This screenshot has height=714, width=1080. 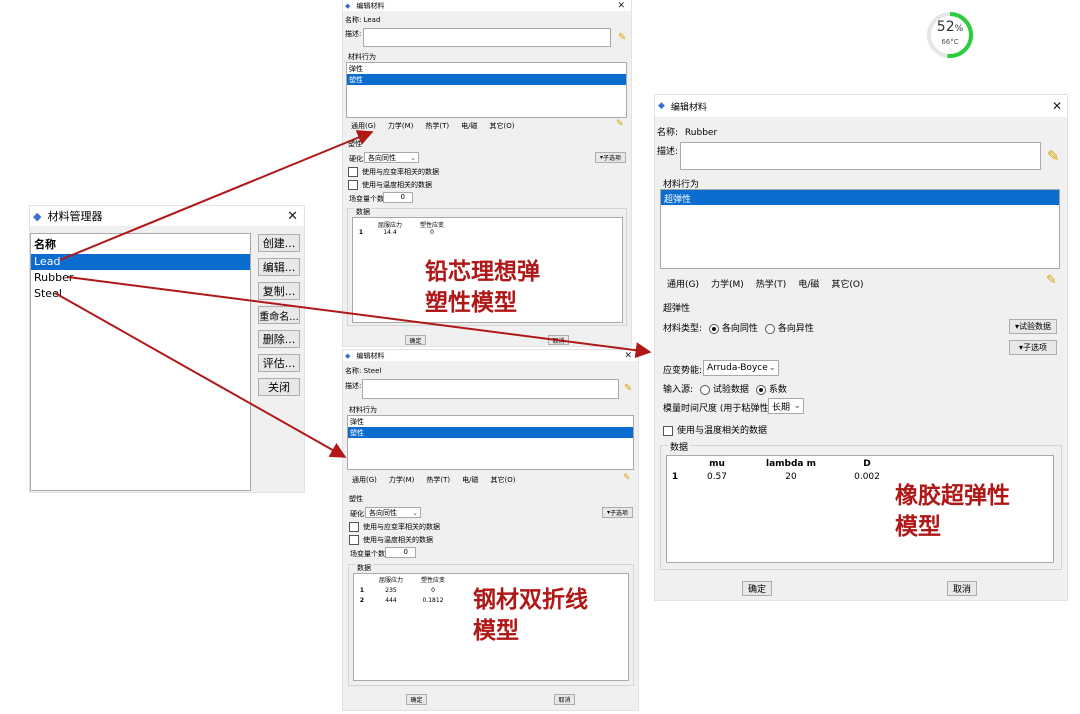 I want to click on test-data-button: ▾ 试验数据, so click(x=1033, y=326).